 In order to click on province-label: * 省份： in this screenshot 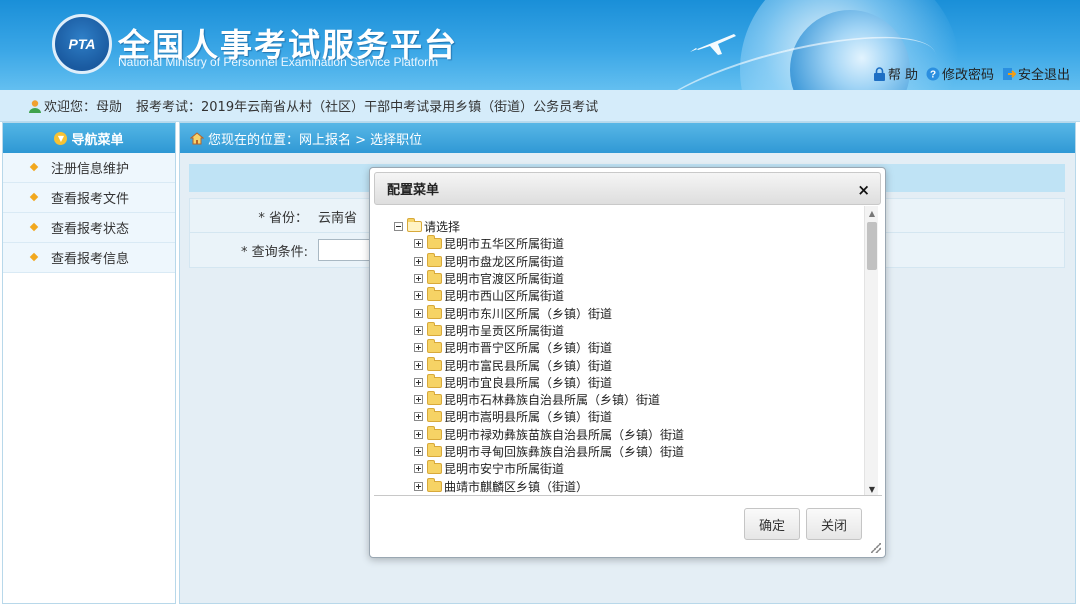, I will do `click(283, 218)`.